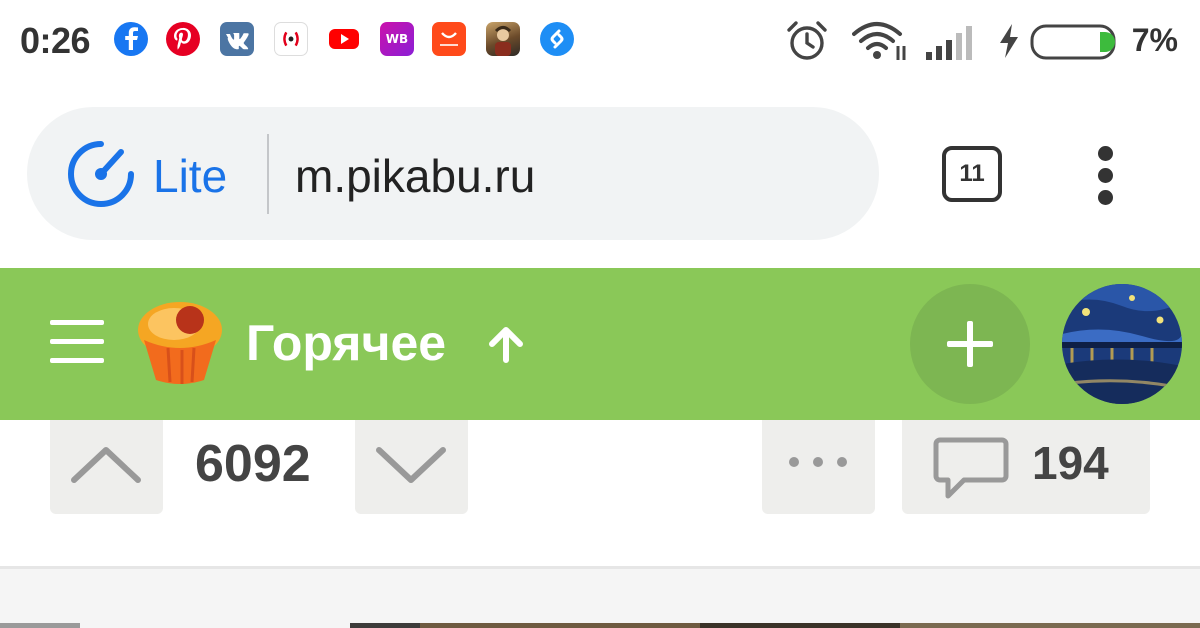  Describe the element at coordinates (600, 625) in the screenshot. I see `next-post-image-edge` at that location.